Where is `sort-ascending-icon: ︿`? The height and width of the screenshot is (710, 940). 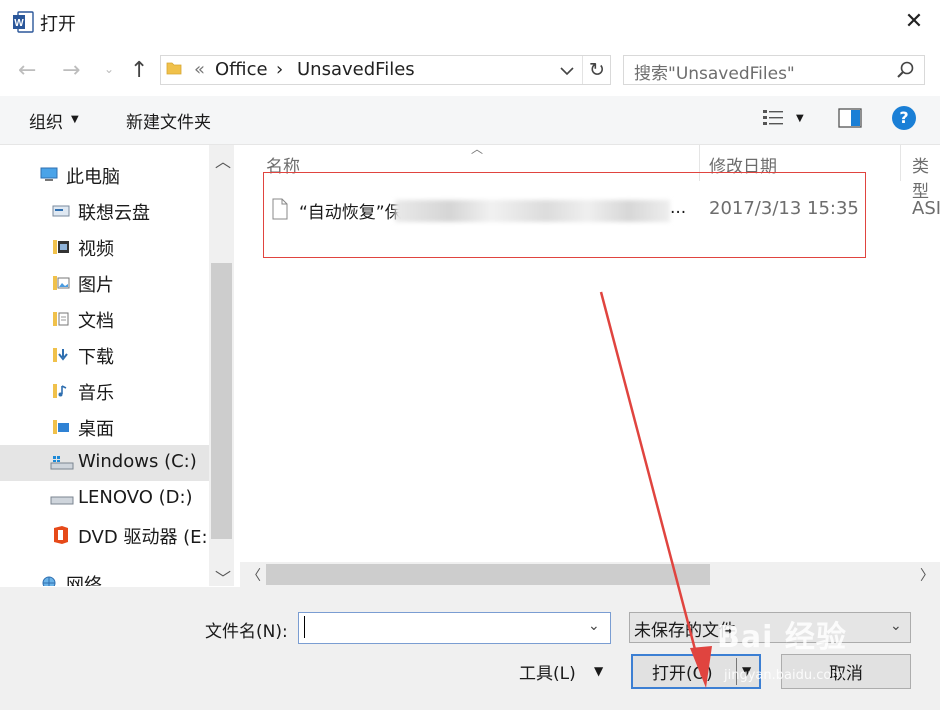 sort-ascending-icon: ︿ is located at coordinates (477, 149).